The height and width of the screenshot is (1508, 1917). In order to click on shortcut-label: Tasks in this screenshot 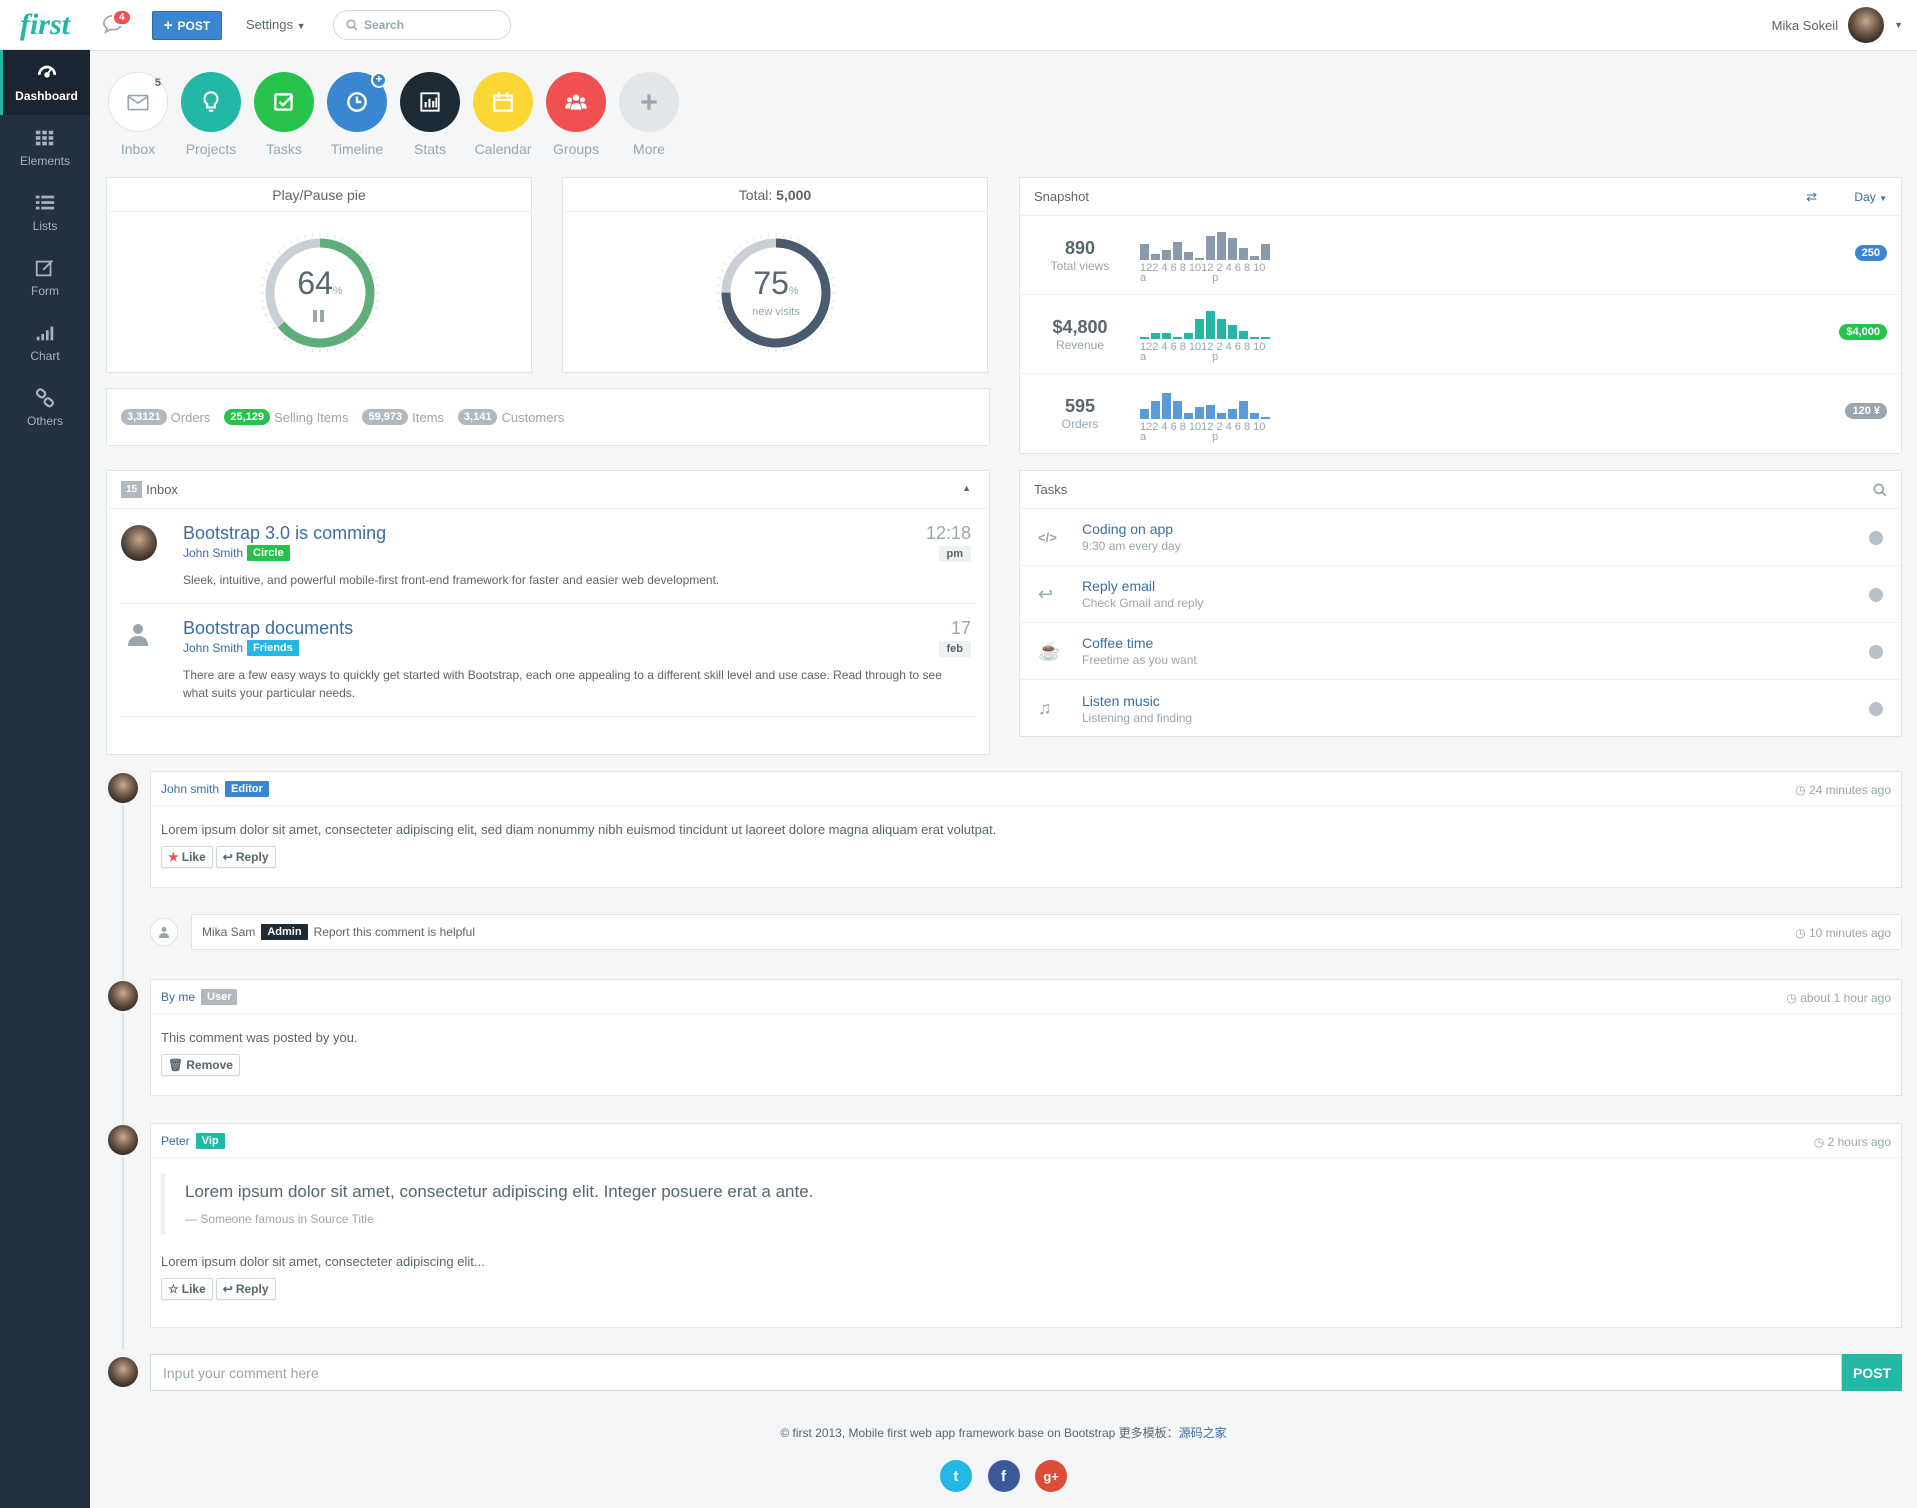, I will do `click(284, 149)`.